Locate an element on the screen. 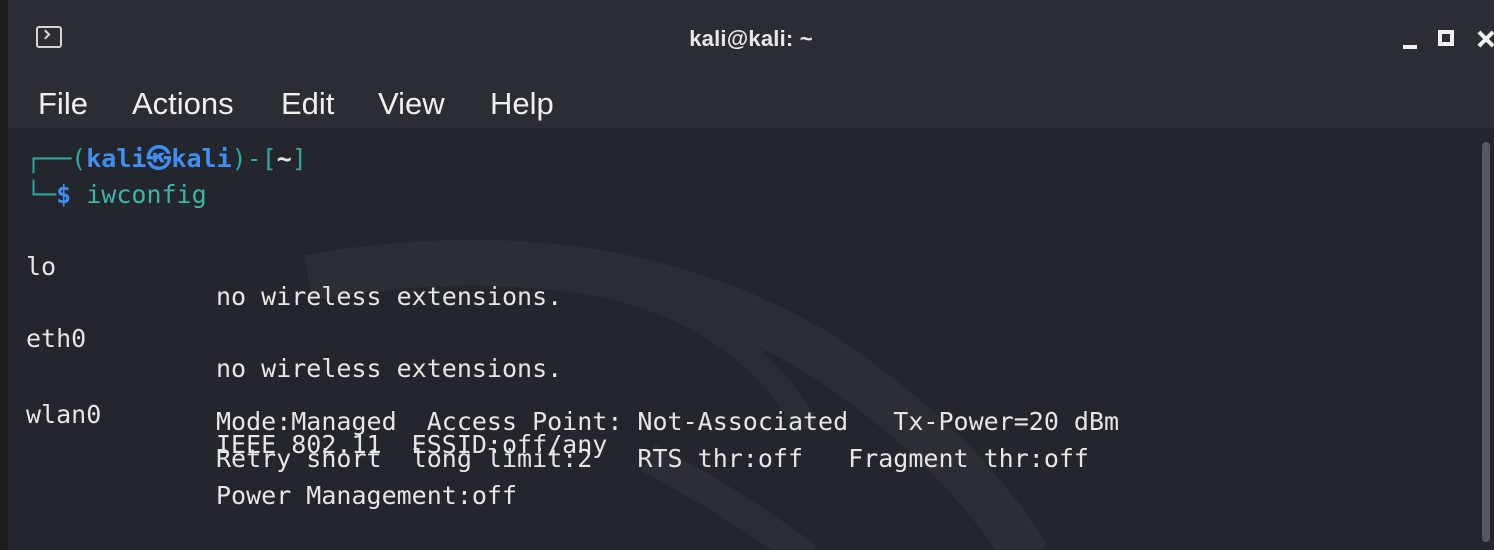  menu-edit: Edit is located at coordinates (307, 104).